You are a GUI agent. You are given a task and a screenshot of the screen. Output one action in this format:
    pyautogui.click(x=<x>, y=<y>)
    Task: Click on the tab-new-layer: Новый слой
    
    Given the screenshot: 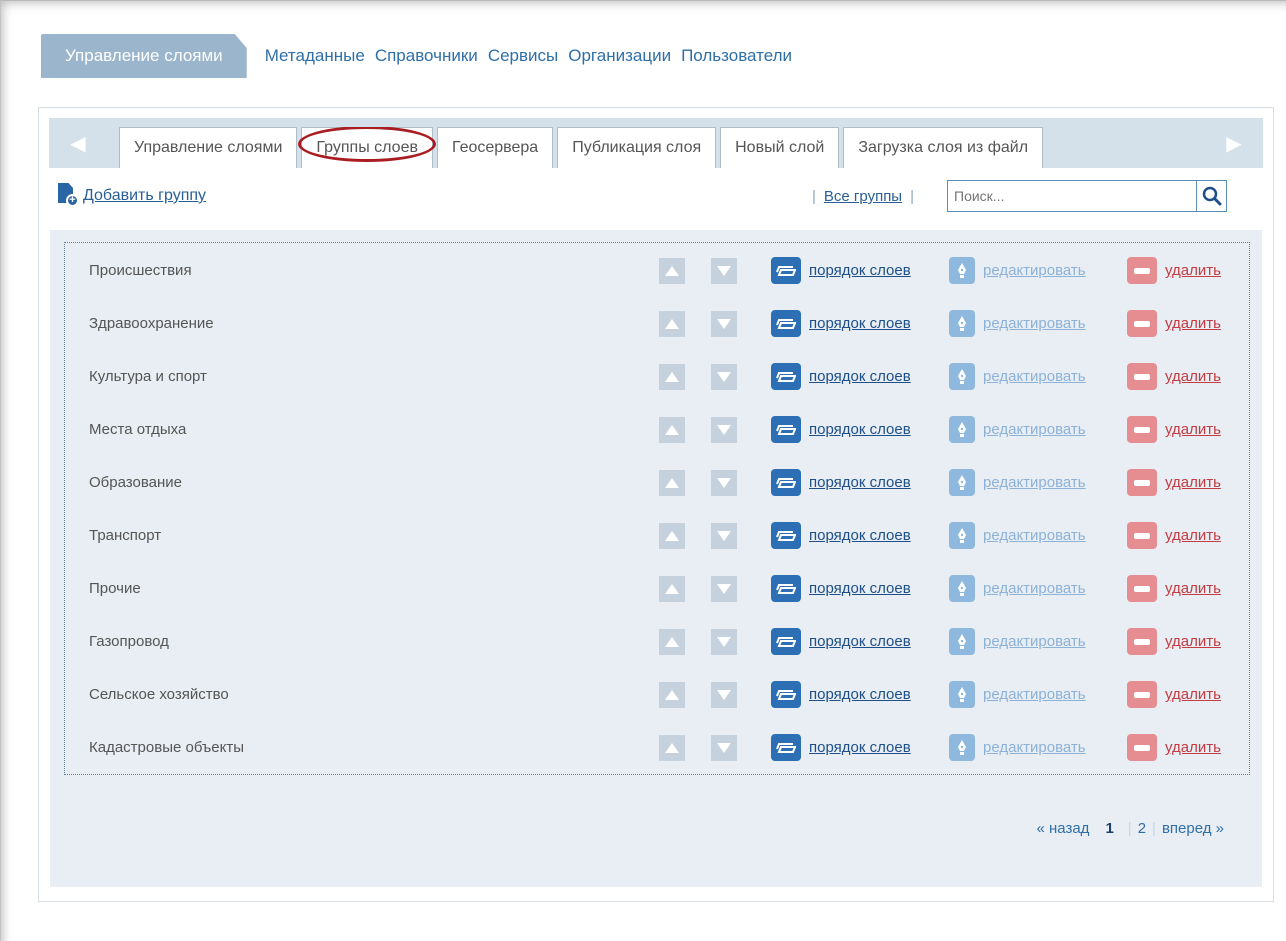 What is the action you would take?
    pyautogui.click(x=780, y=147)
    